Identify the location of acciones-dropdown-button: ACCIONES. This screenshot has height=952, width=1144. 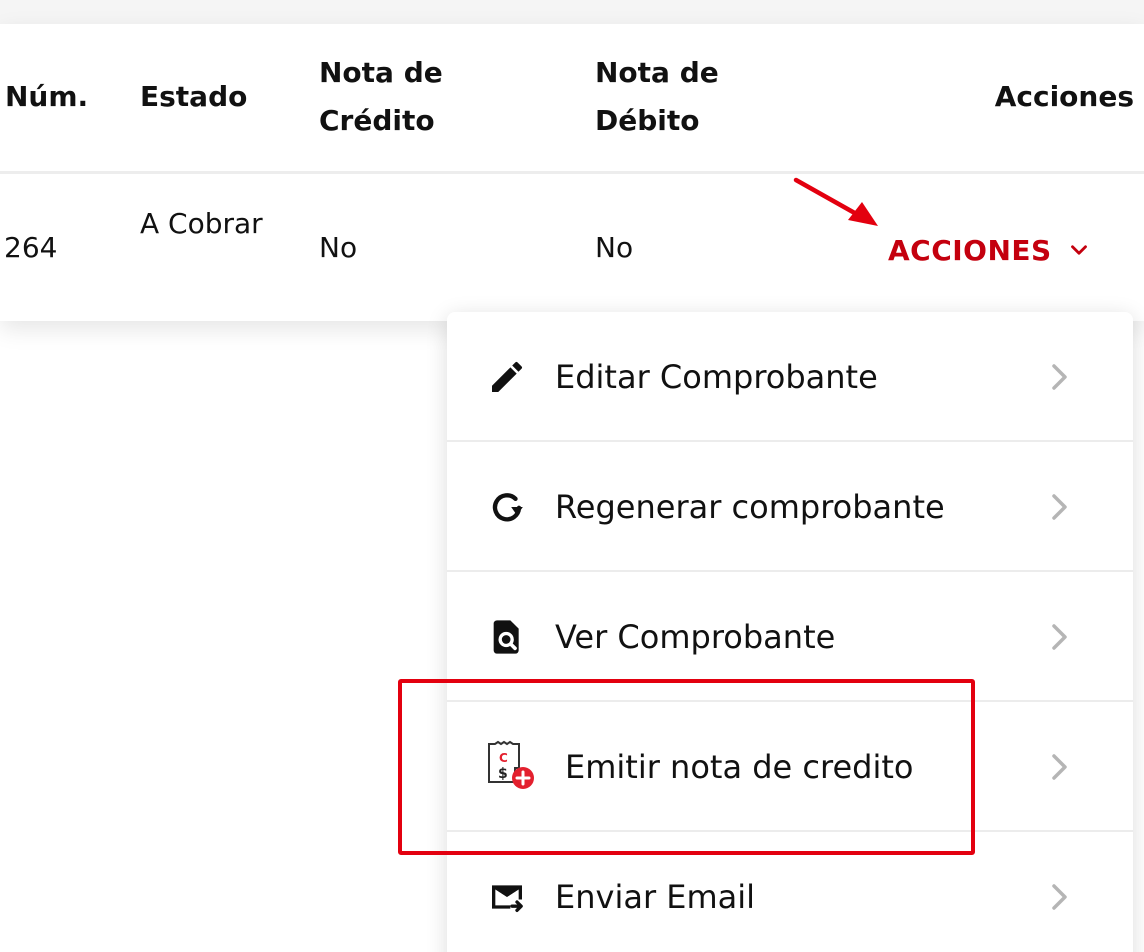
(990, 250).